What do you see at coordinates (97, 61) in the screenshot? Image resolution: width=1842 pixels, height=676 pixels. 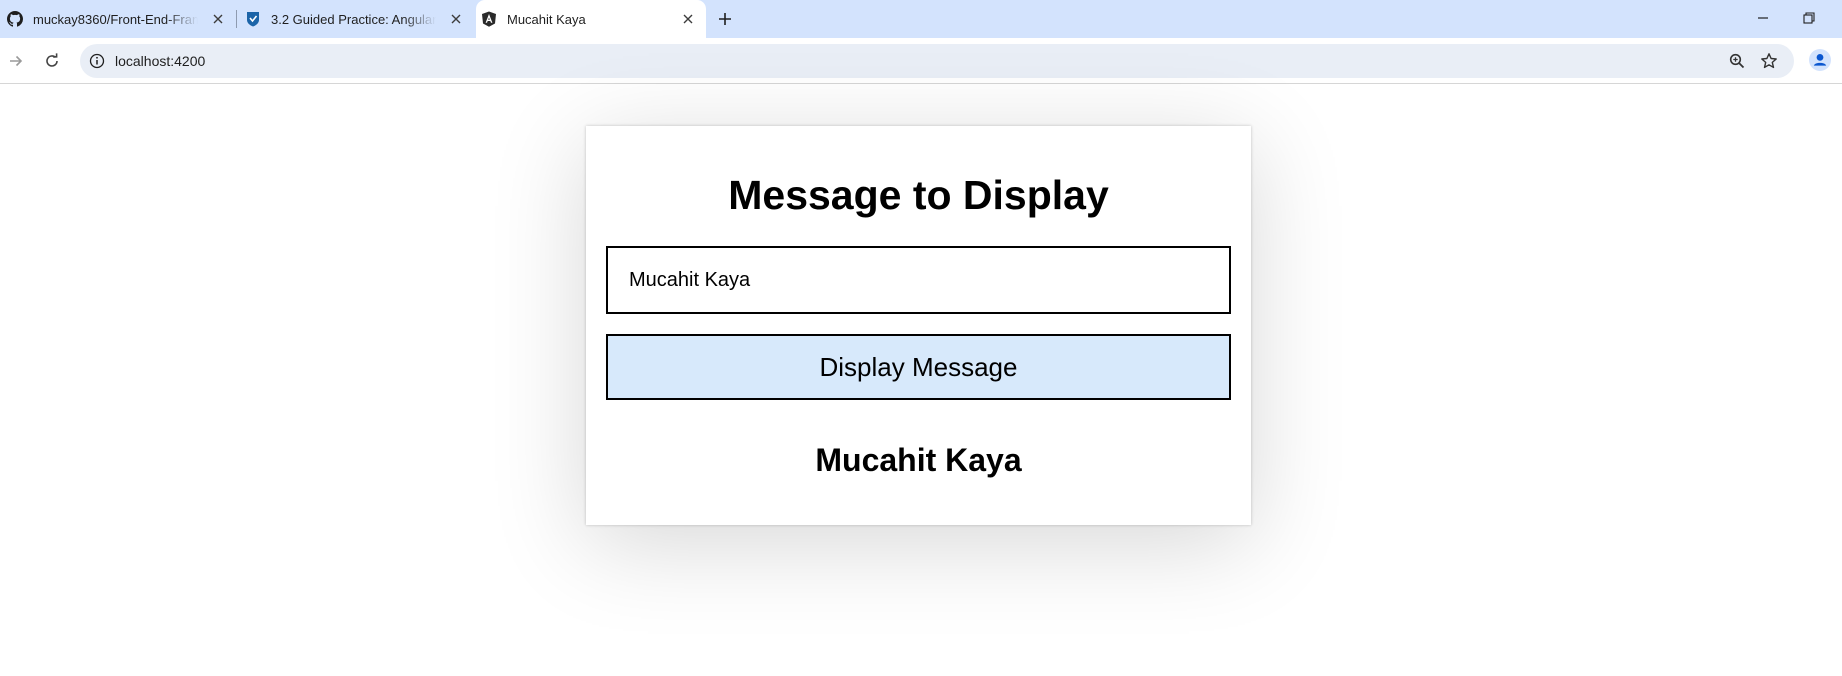 I see `site-info-icon` at bounding box center [97, 61].